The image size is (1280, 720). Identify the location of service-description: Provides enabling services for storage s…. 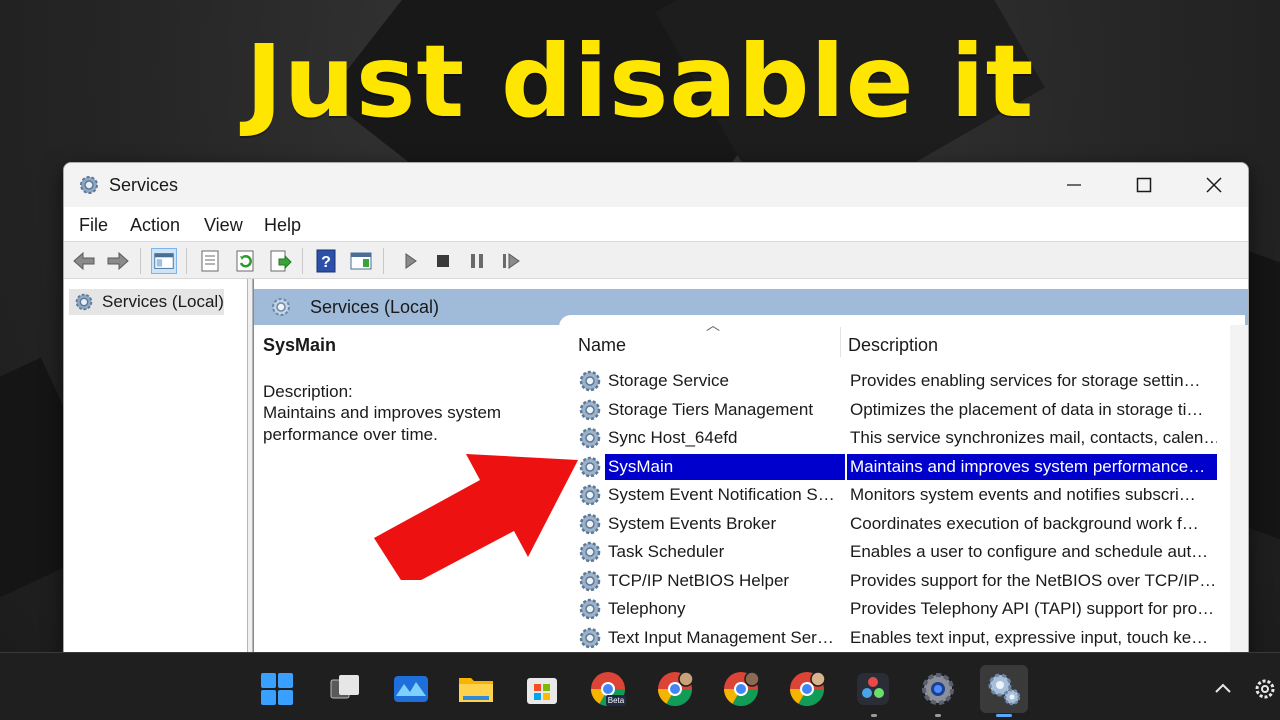
(1025, 380).